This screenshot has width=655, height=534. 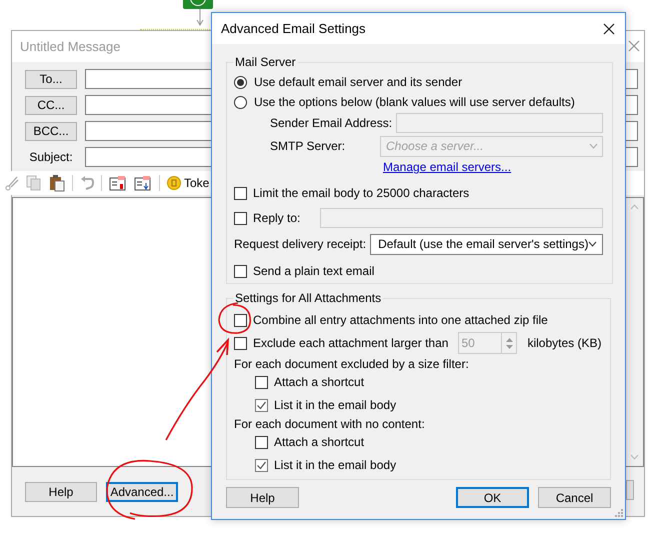 What do you see at coordinates (488, 343) in the screenshot?
I see `size-spinner: 50` at bounding box center [488, 343].